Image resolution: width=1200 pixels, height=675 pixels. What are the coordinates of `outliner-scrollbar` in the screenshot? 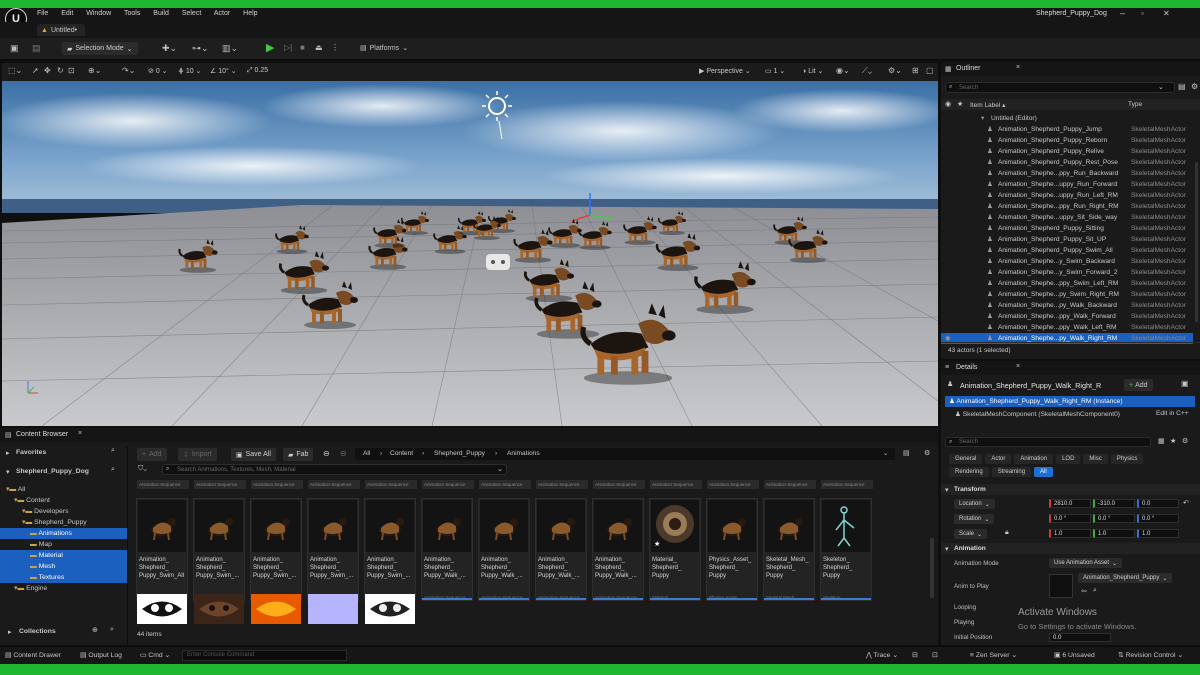 It's located at (1196, 242).